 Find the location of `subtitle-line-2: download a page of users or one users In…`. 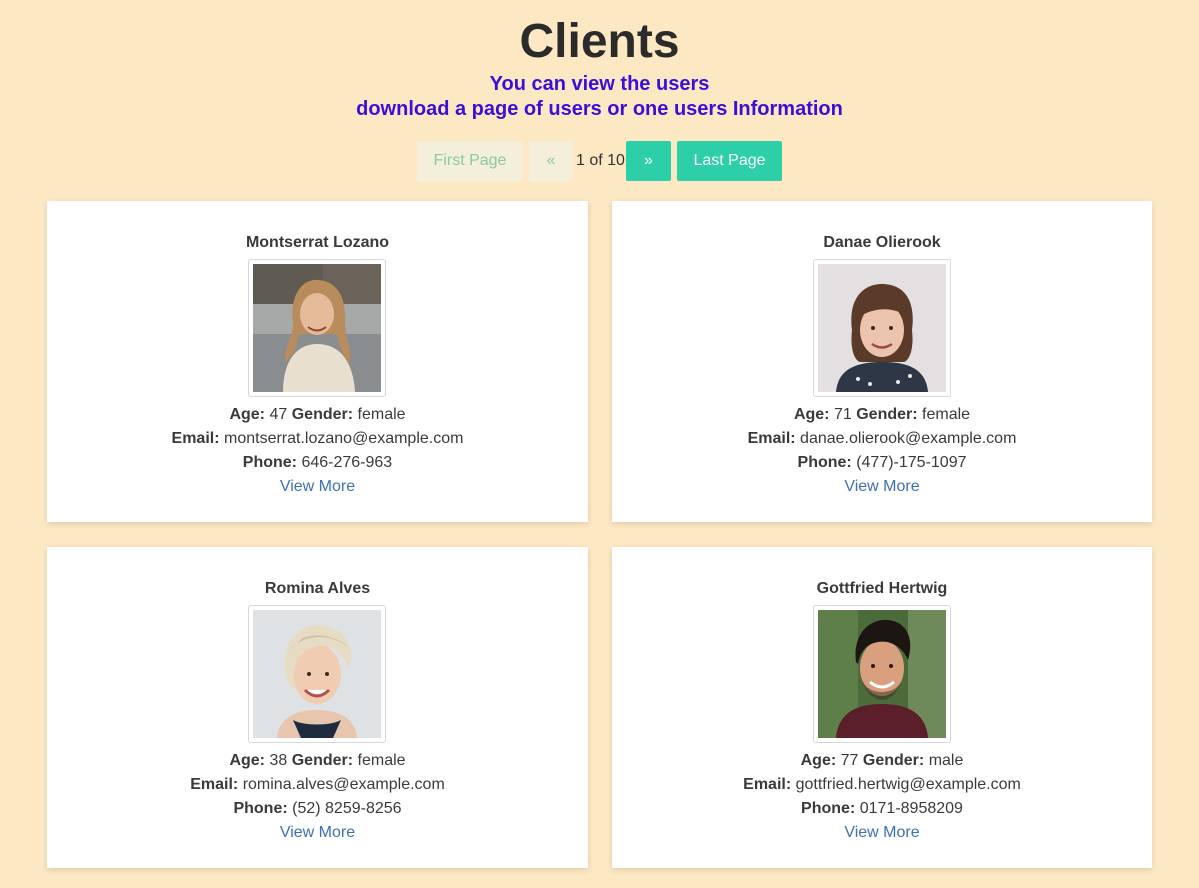

subtitle-line-2: download a page of users or one users In… is located at coordinates (599, 109).